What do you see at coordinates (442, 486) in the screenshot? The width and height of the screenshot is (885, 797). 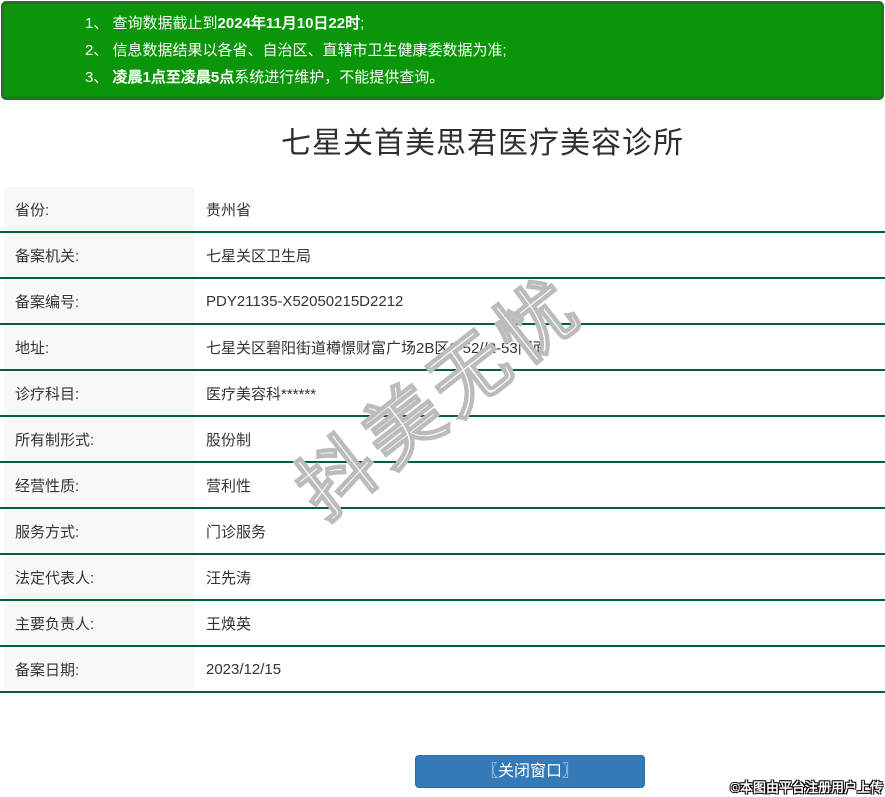 I see `table-row-business-nature: 经营性质: 营利性` at bounding box center [442, 486].